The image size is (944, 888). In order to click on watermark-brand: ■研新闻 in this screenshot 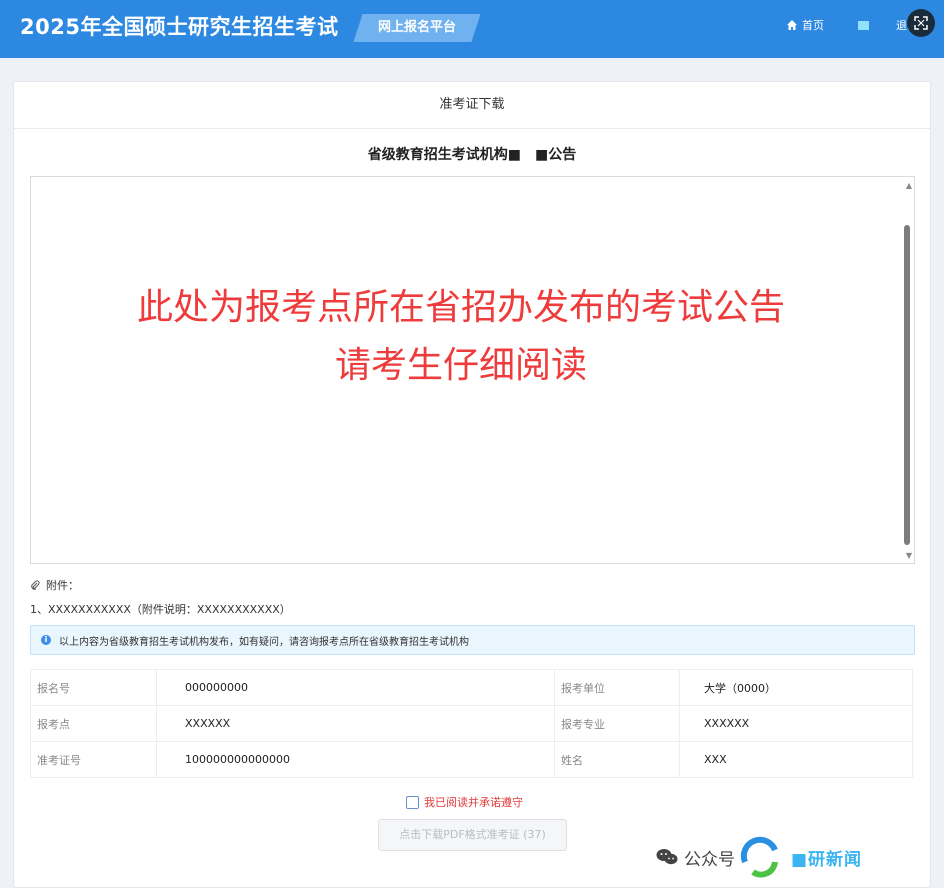, I will do `click(827, 859)`.